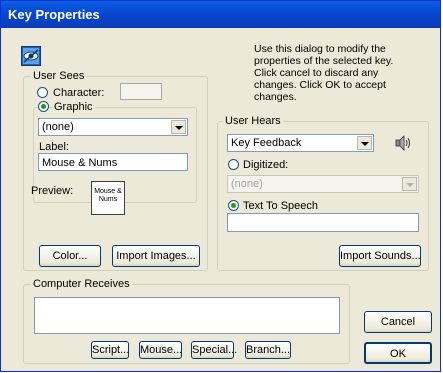 The width and height of the screenshot is (443, 373). What do you see at coordinates (73, 107) in the screenshot?
I see `graphic-label: Graphic` at bounding box center [73, 107].